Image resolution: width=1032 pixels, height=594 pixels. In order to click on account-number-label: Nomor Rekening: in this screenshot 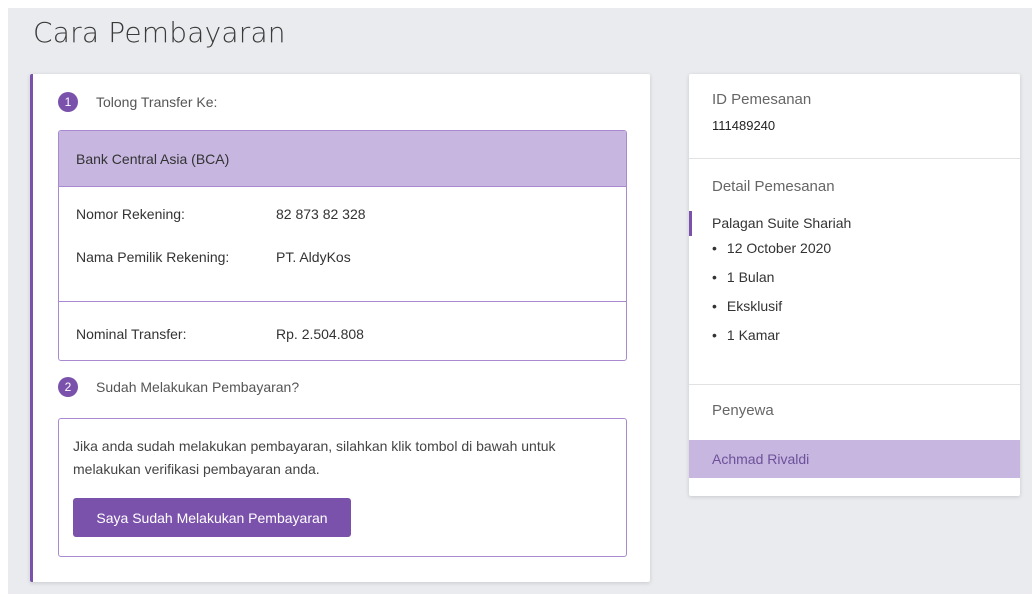, I will do `click(130, 214)`.